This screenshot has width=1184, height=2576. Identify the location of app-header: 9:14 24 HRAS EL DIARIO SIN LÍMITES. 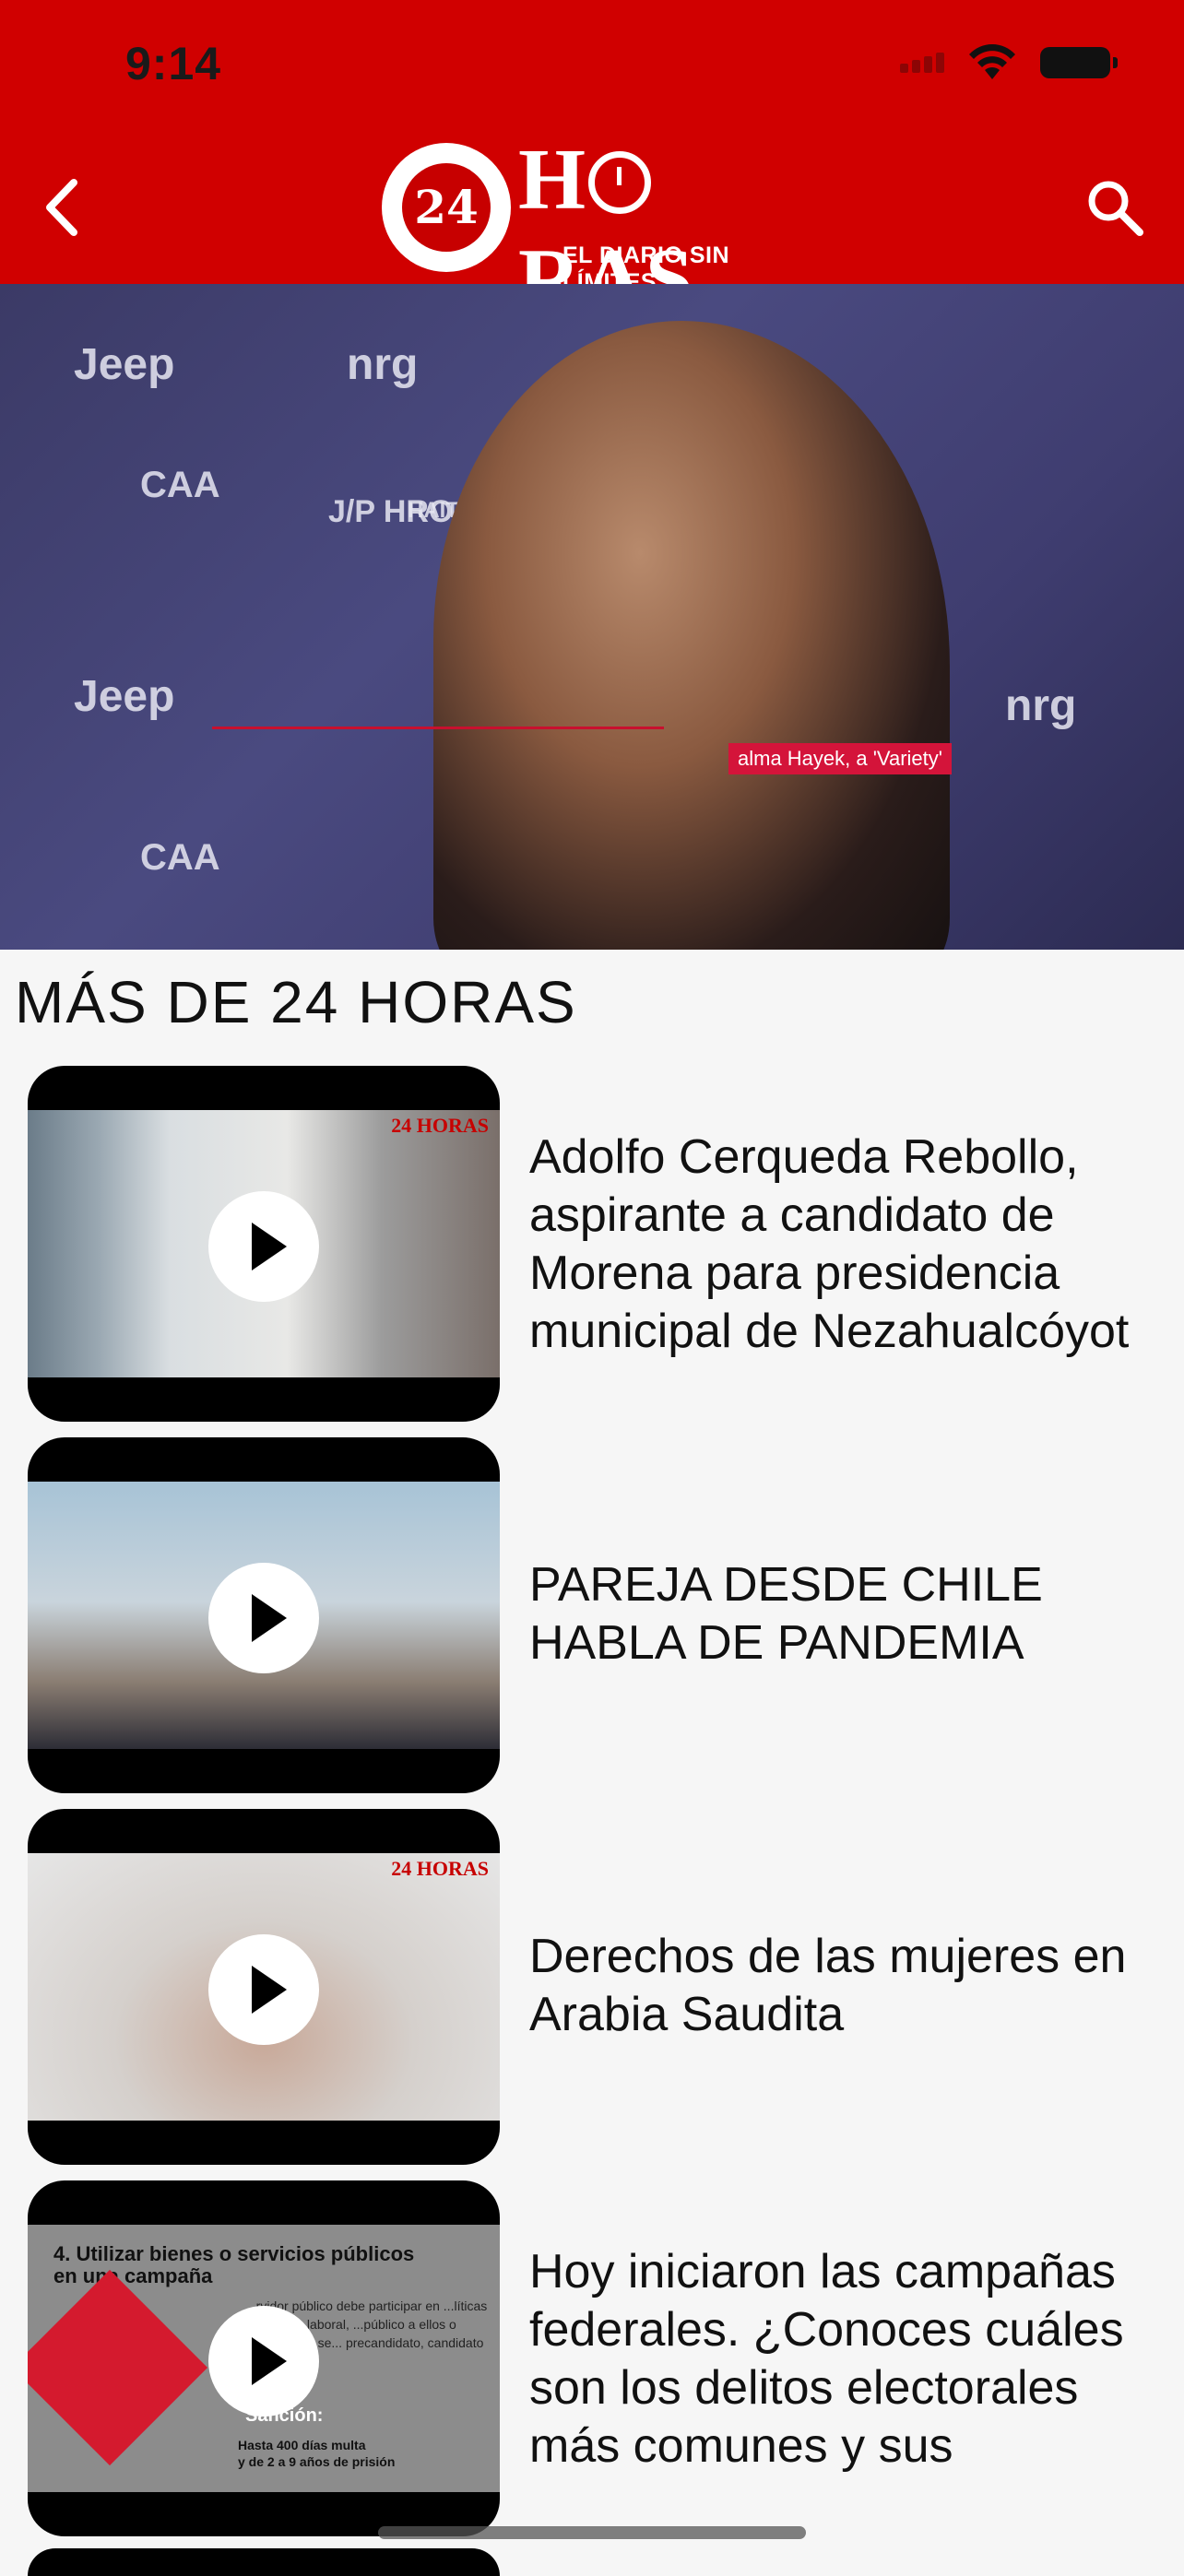
(592, 163).